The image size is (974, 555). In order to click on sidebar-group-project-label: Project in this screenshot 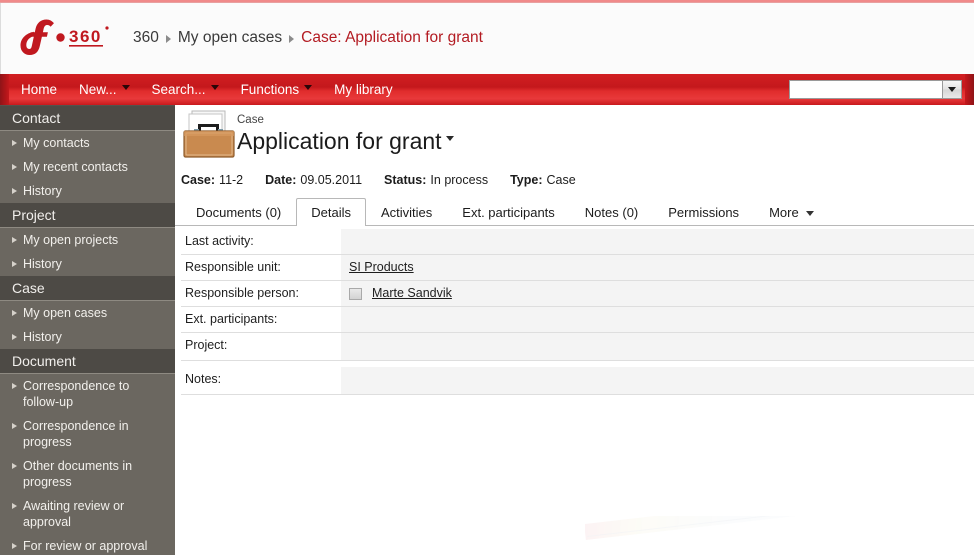, I will do `click(34, 215)`.